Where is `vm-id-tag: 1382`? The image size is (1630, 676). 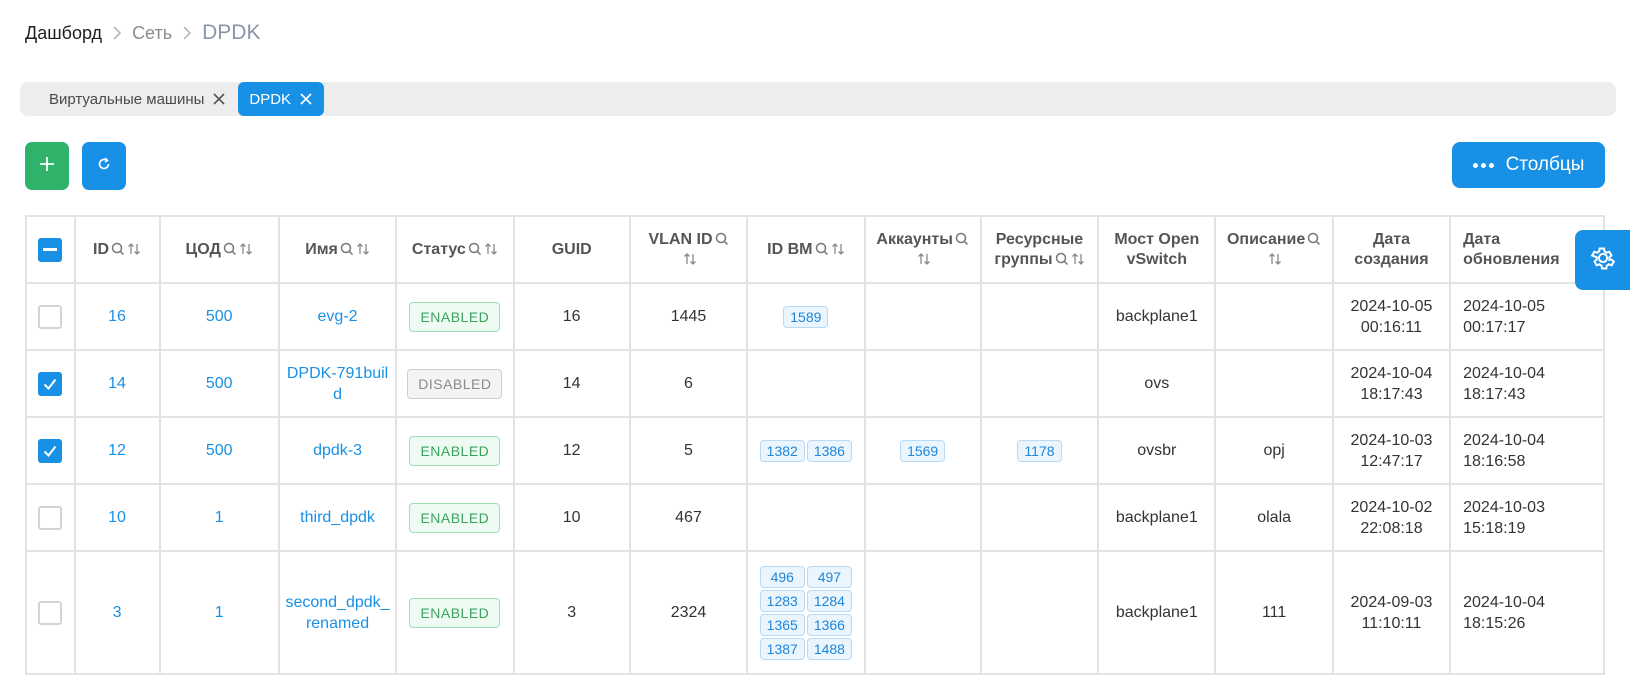
vm-id-tag: 1382 is located at coordinates (782, 450).